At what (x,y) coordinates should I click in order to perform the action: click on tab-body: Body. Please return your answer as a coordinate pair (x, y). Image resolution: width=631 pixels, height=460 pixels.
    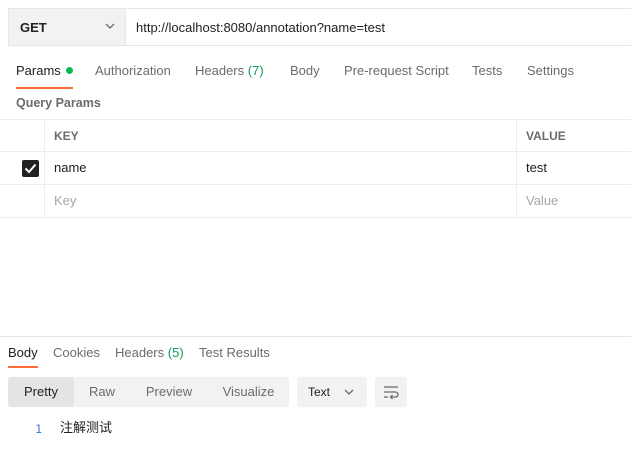
    Looking at the image, I should click on (305, 71).